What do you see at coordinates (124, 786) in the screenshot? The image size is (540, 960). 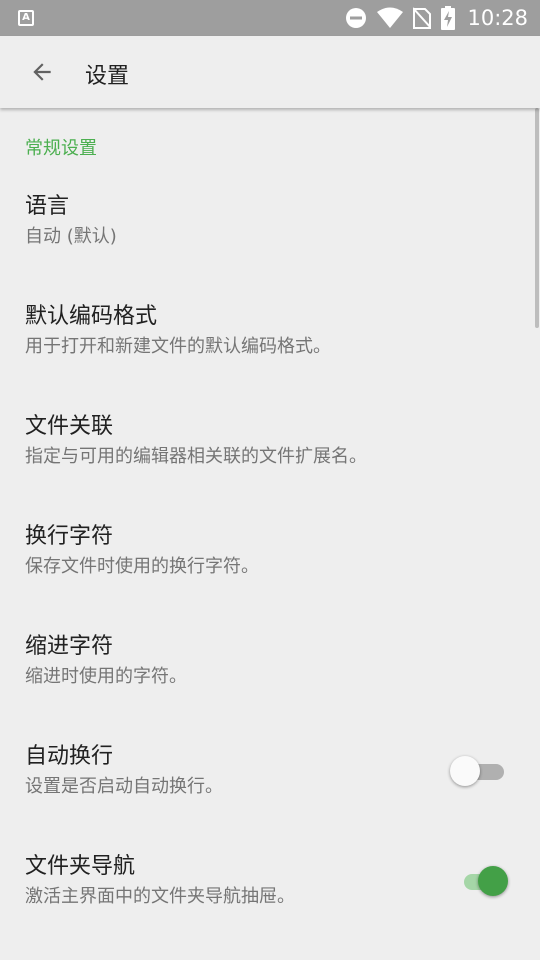 I see `pref-summary: 设置是否启动自动换行。` at bounding box center [124, 786].